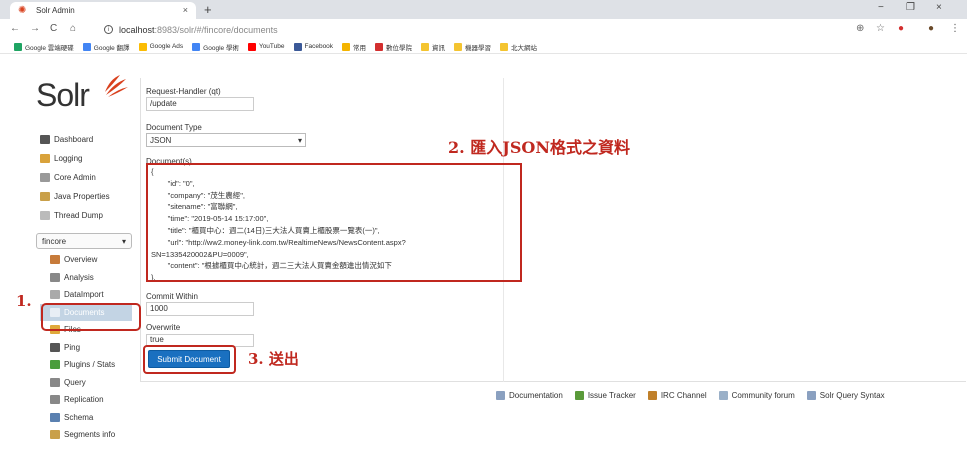  I want to click on core-menu-label: Overview, so click(81, 260).